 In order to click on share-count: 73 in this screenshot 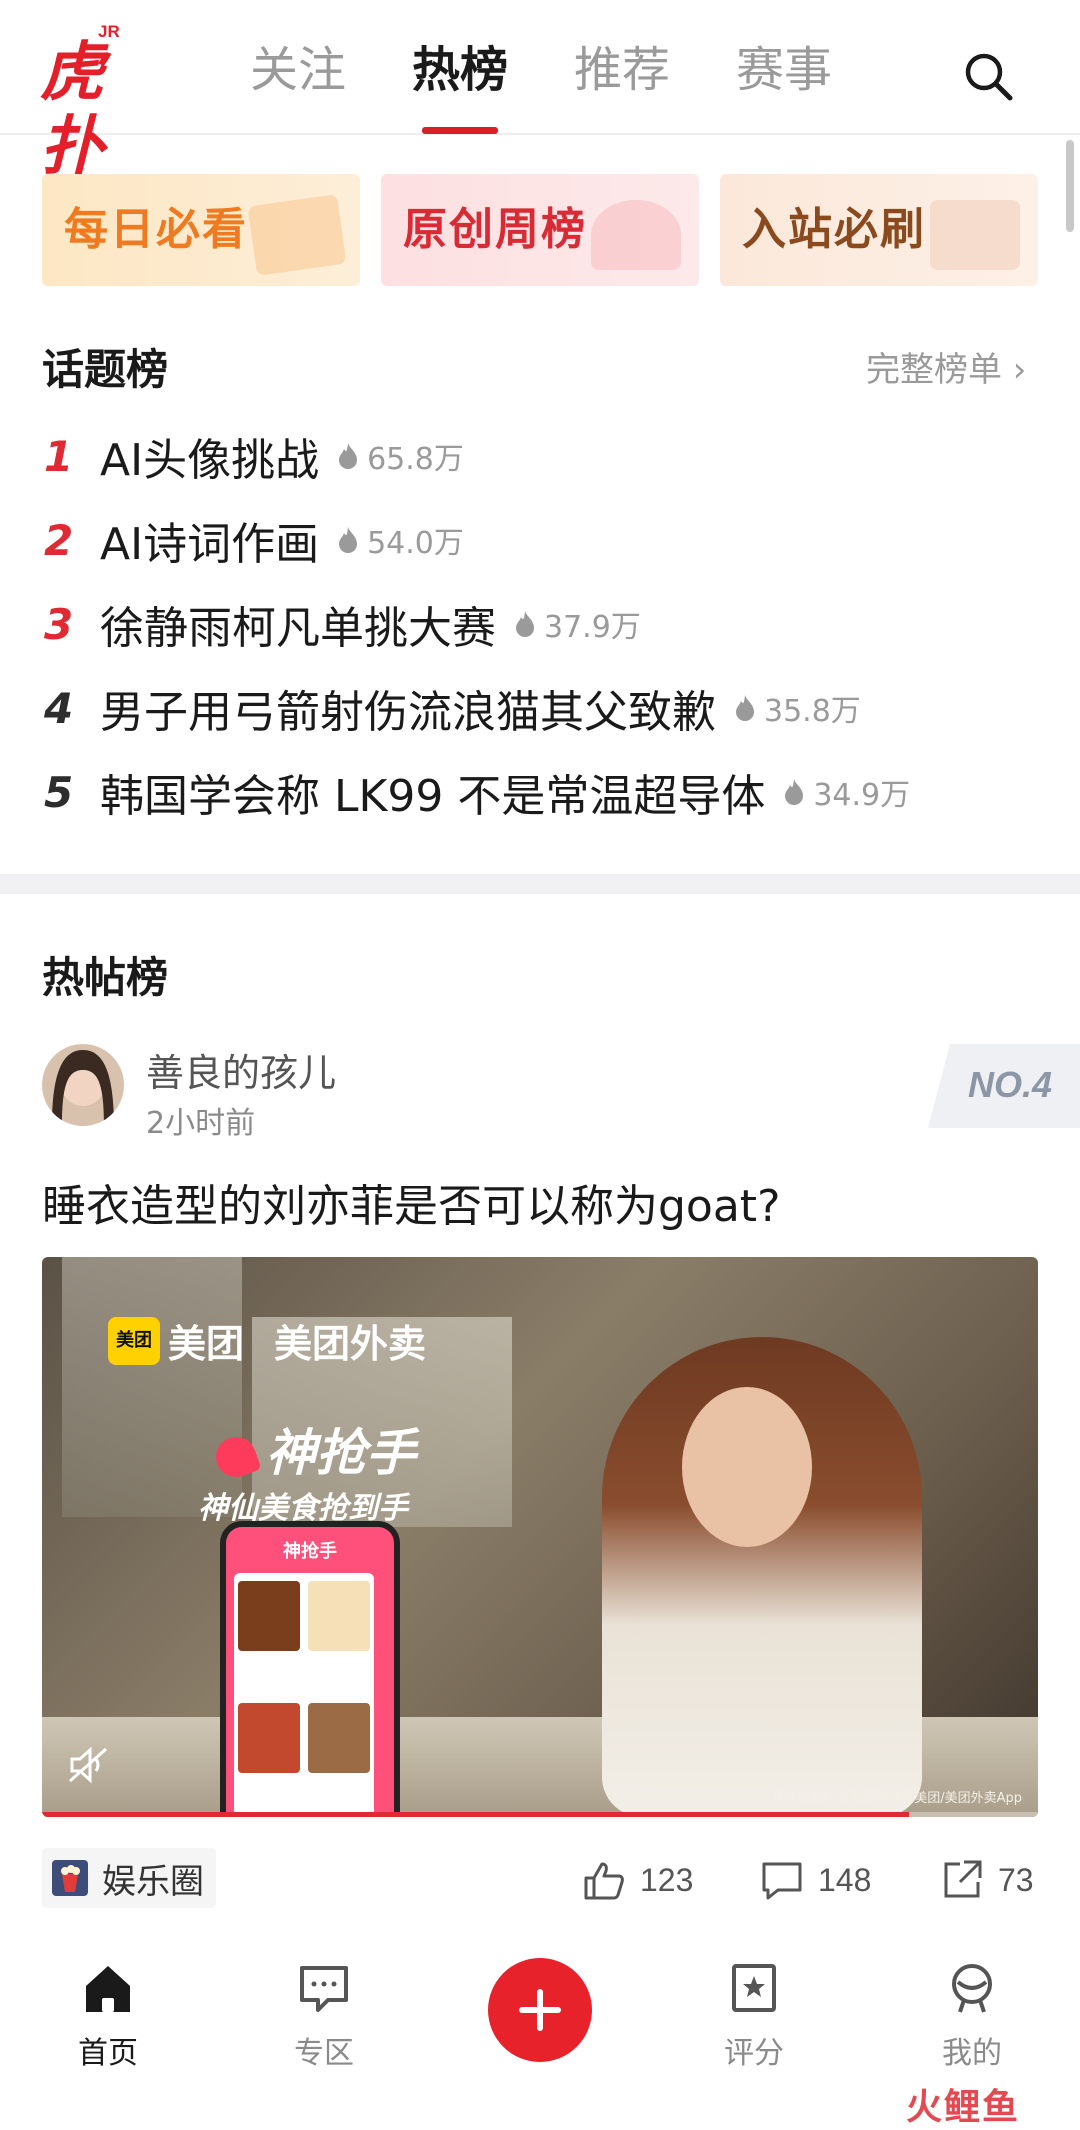, I will do `click(1016, 1879)`.